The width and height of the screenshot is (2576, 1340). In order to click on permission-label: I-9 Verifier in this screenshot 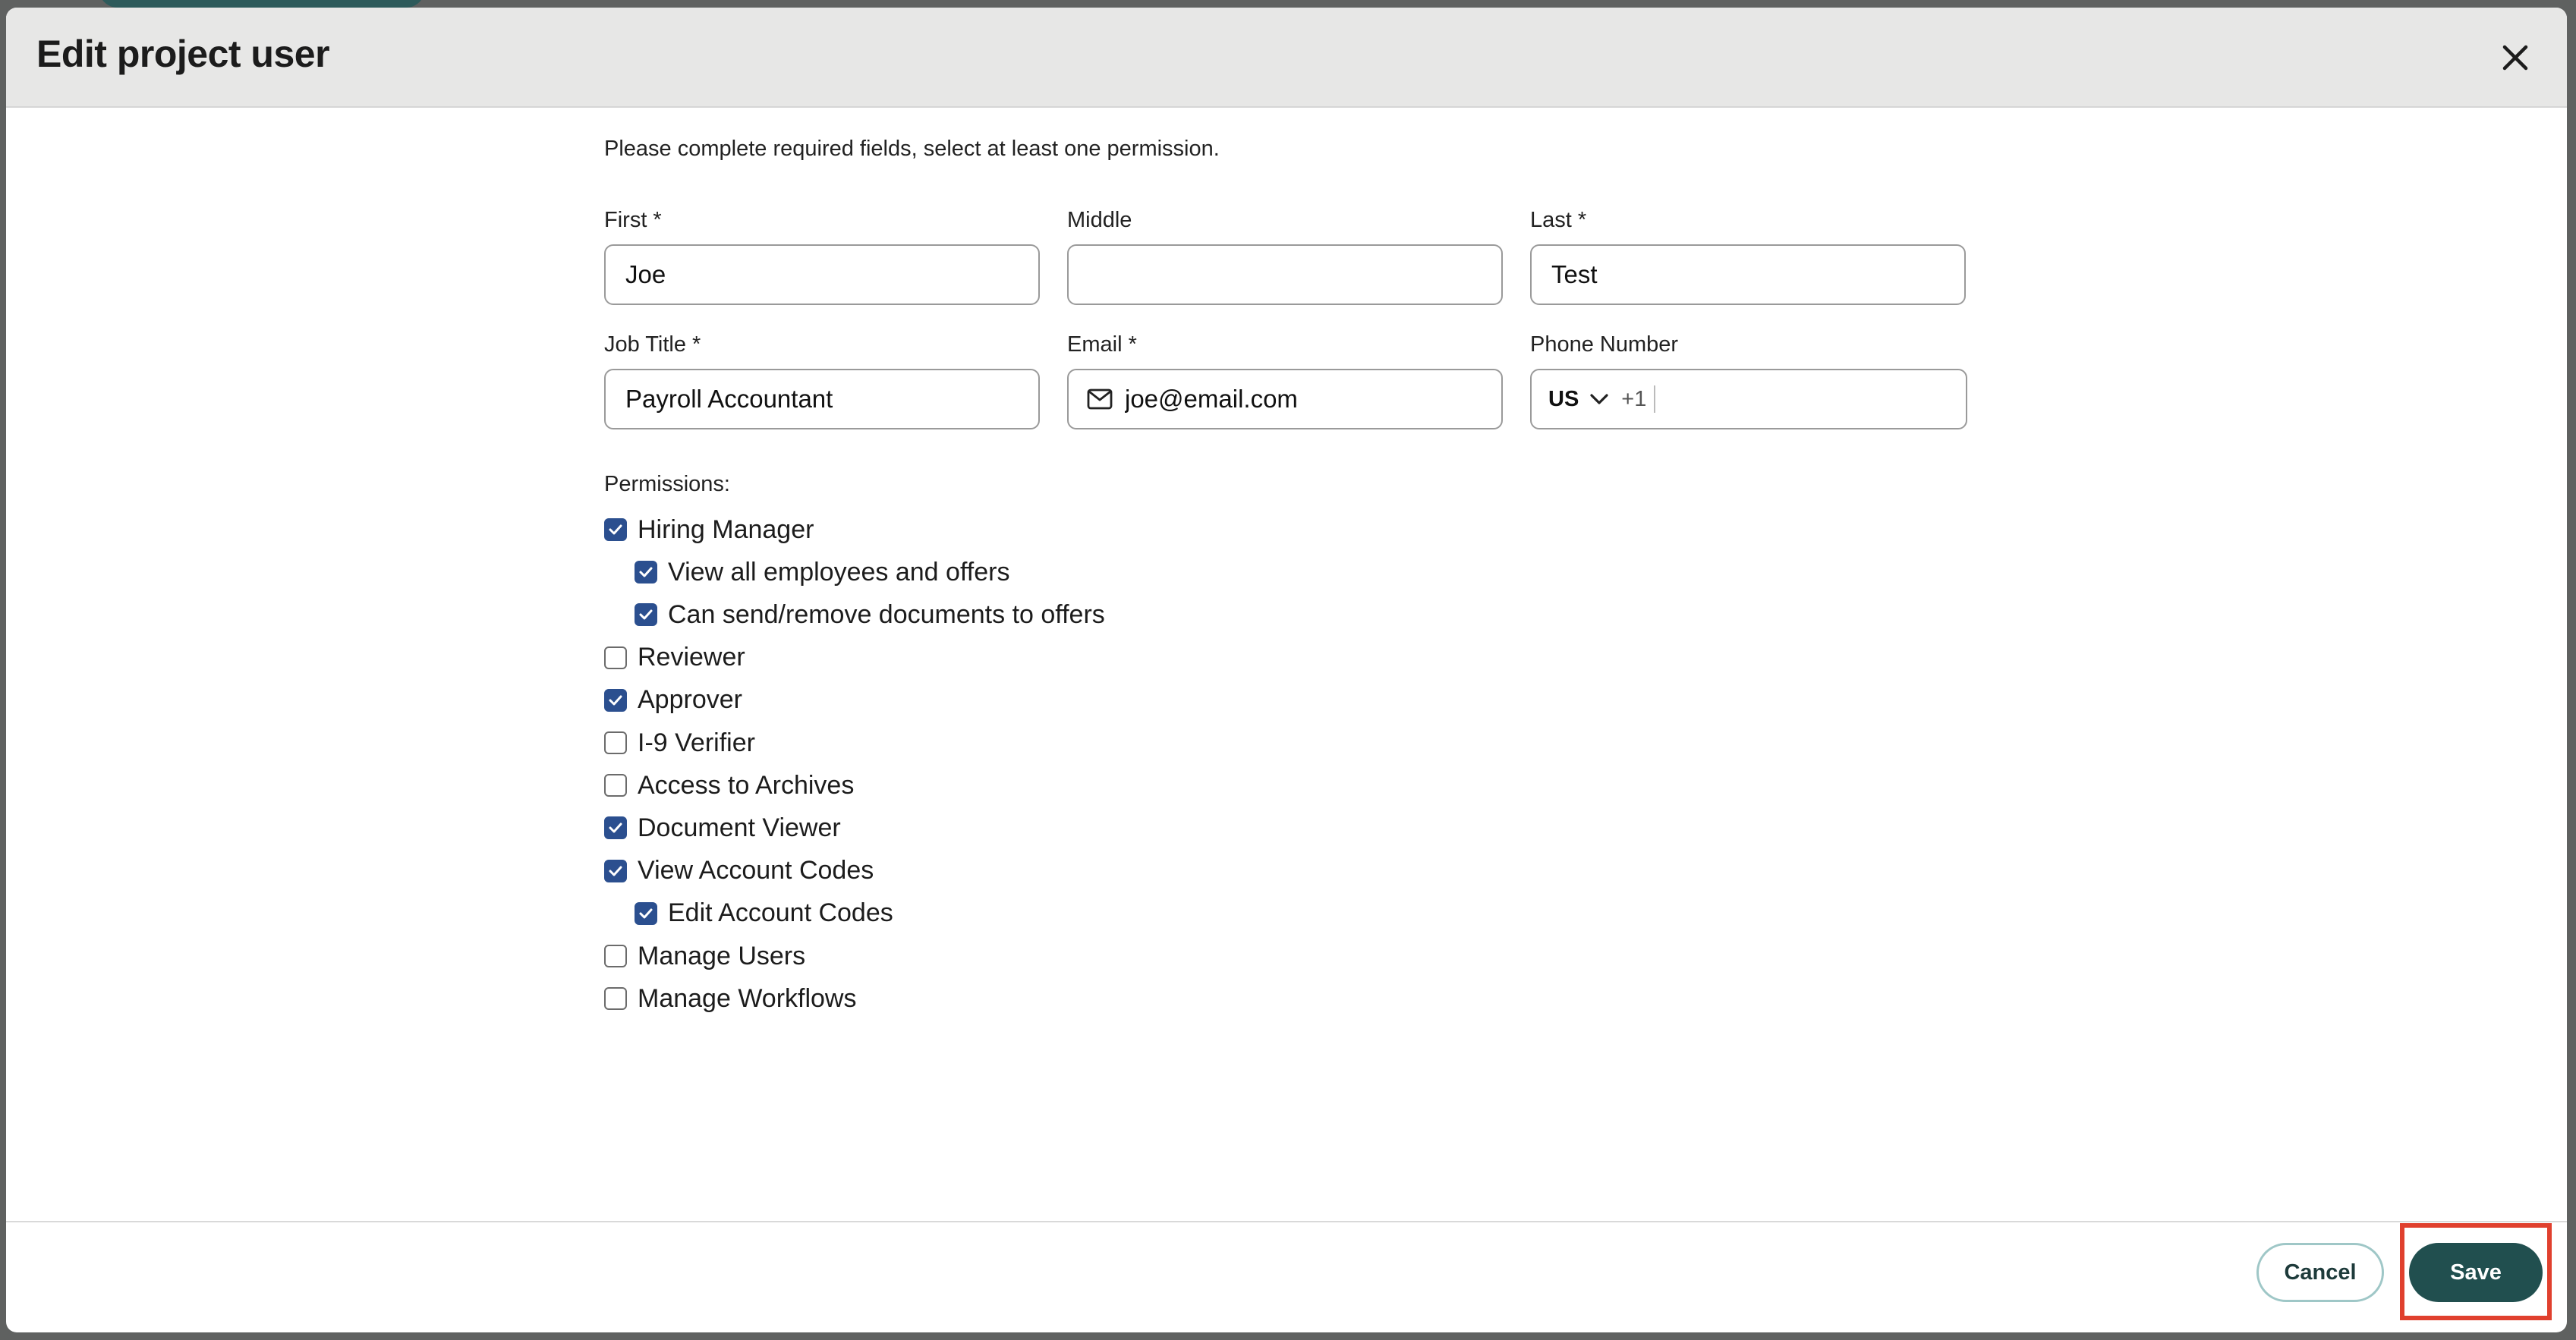, I will do `click(696, 742)`.